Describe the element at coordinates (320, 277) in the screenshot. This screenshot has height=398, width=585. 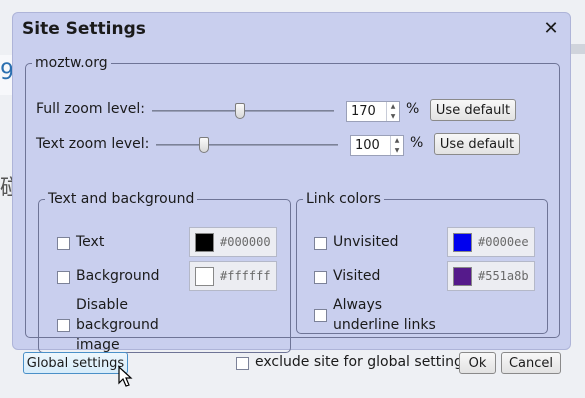
I see `visited-color-checkbox` at that location.